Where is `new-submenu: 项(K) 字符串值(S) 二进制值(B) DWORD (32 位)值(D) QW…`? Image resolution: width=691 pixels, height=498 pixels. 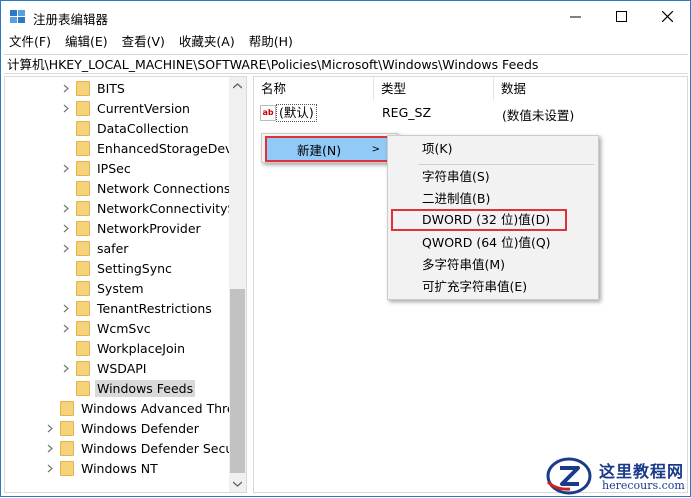 new-submenu: 项(K) 字符串值(S) 二进制值(B) DWORD (32 位)值(D) QW… is located at coordinates (493, 217).